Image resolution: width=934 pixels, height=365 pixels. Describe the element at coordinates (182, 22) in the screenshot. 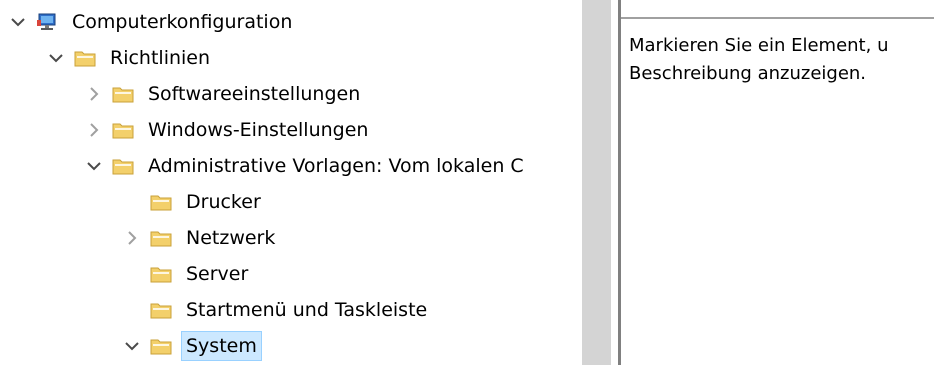

I see `tree-item-label: Computerkonfiguration` at that location.